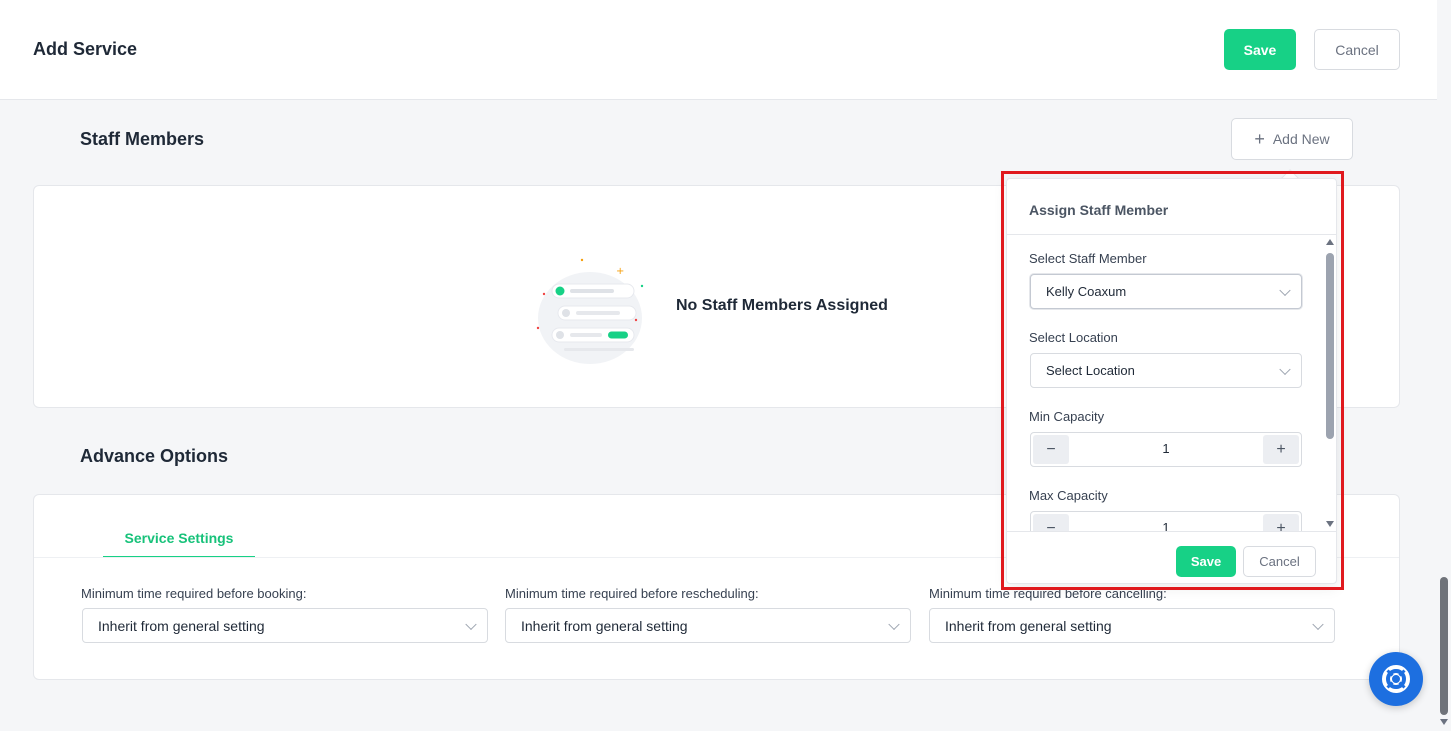 Image resolution: width=1451 pixels, height=731 pixels. I want to click on advance-options-heading: Advance Options, so click(154, 456).